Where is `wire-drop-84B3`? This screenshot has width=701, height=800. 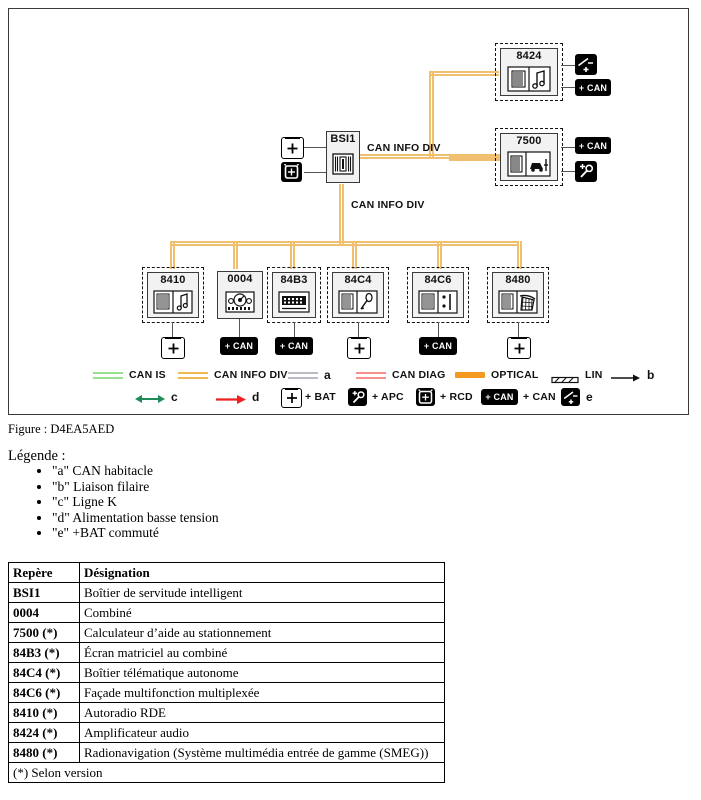
wire-drop-84B3 is located at coordinates (292, 255).